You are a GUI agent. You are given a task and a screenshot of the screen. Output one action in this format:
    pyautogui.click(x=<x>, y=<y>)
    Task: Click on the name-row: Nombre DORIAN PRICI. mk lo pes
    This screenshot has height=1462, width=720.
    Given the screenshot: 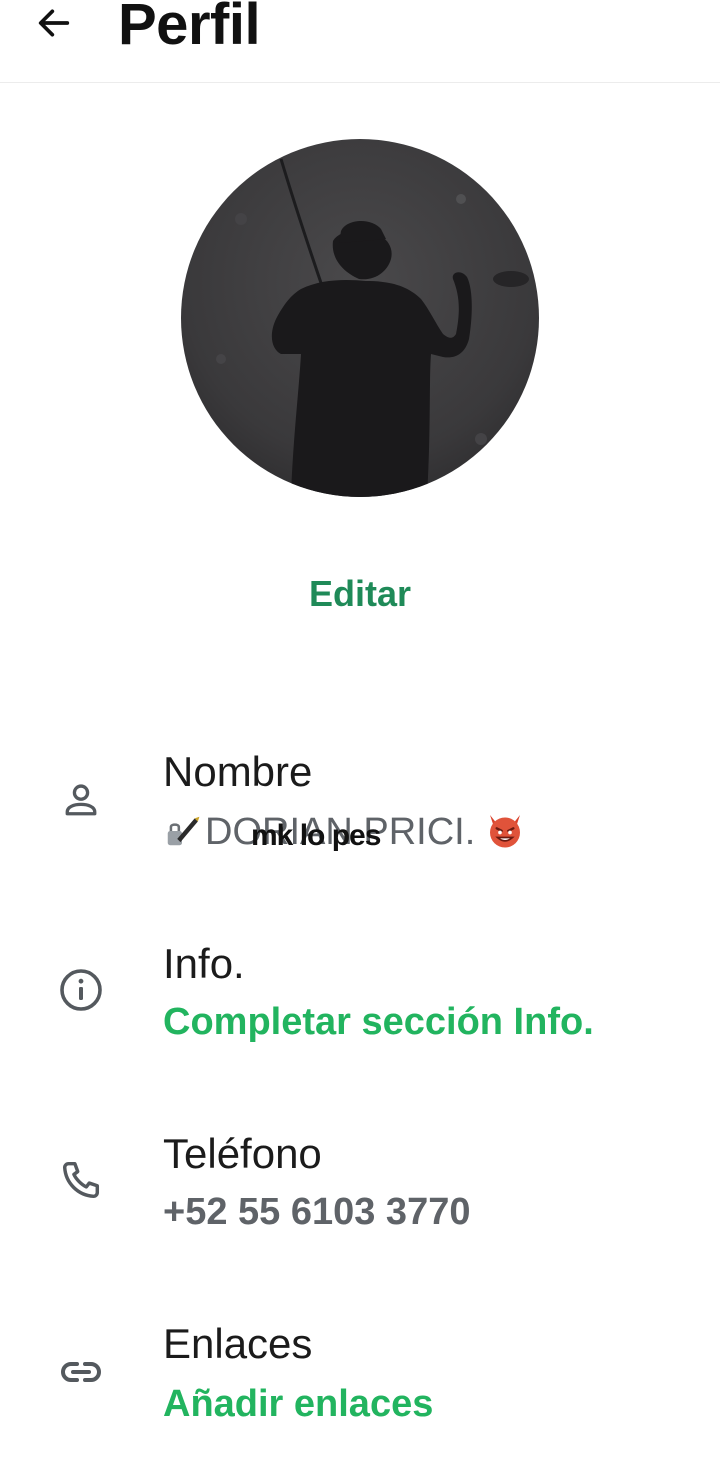 What is the action you would take?
    pyautogui.click(x=360, y=815)
    